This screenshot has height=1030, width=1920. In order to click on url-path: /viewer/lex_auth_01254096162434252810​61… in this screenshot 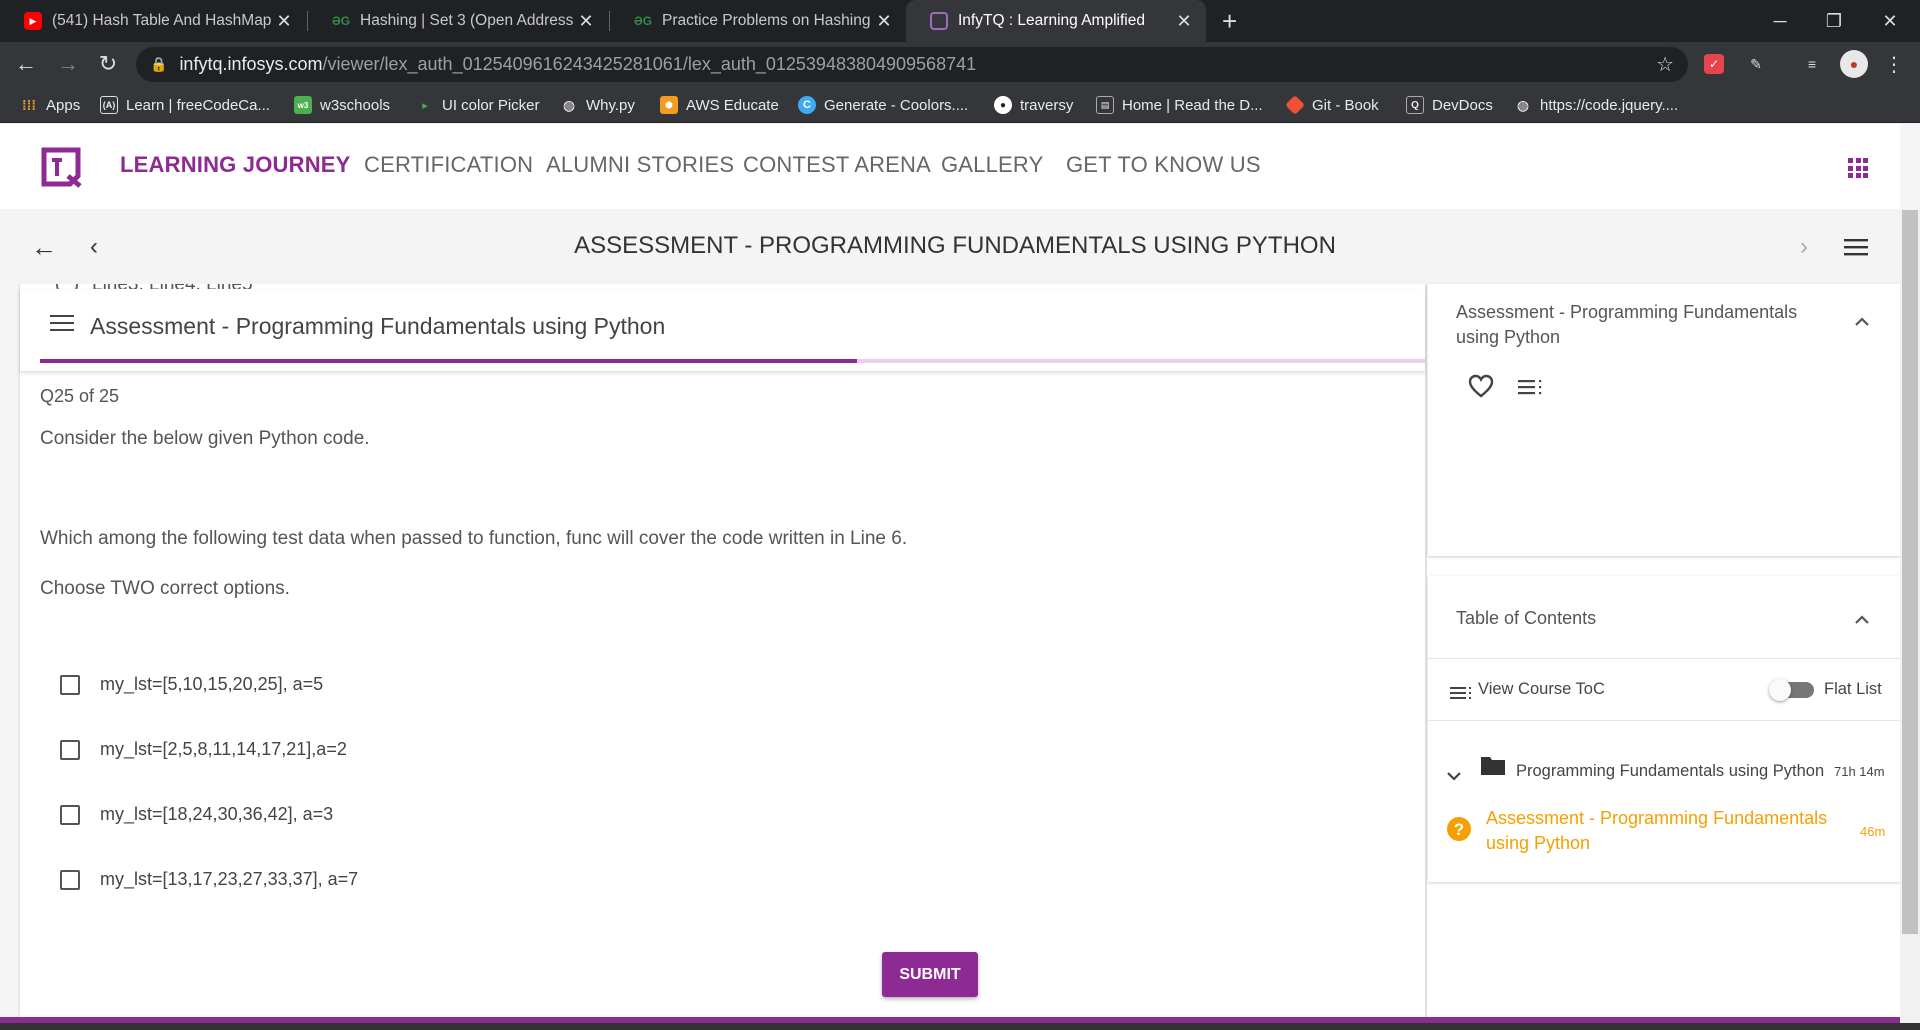, I will do `click(649, 64)`.